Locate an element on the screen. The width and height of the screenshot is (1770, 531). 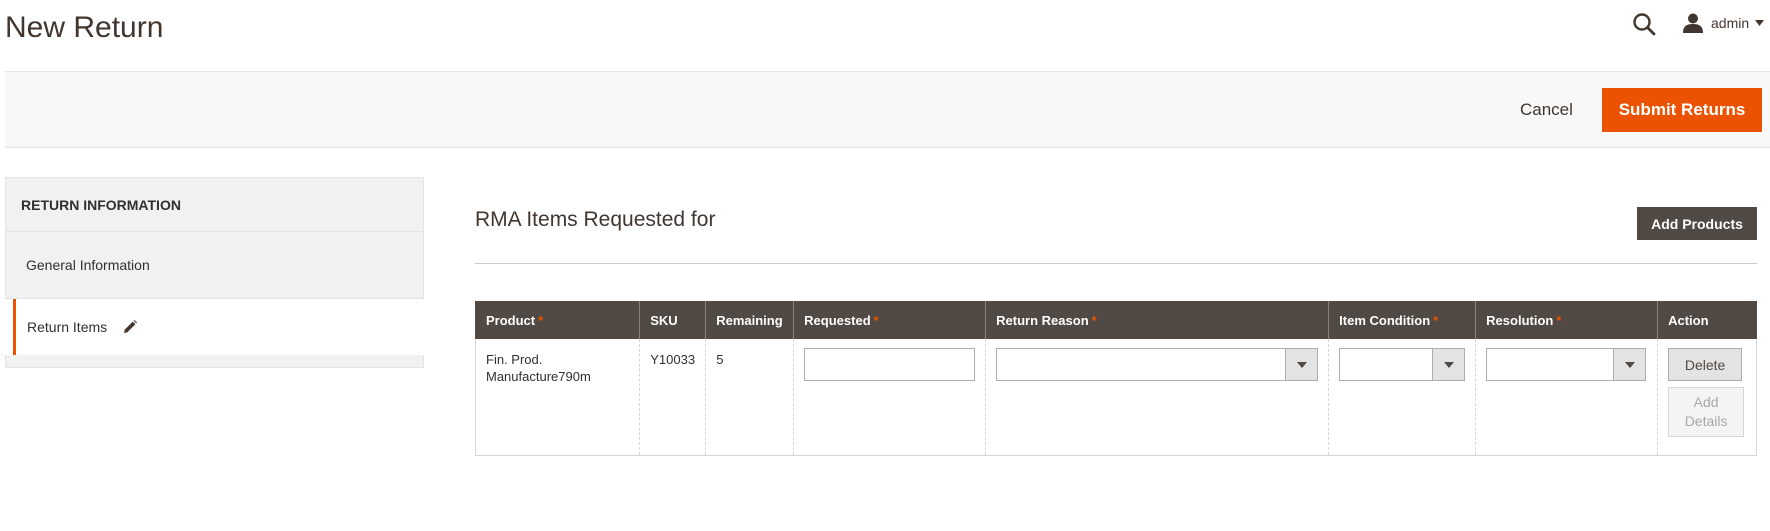
sidebar-item-label: Return Items is located at coordinates (67, 327).